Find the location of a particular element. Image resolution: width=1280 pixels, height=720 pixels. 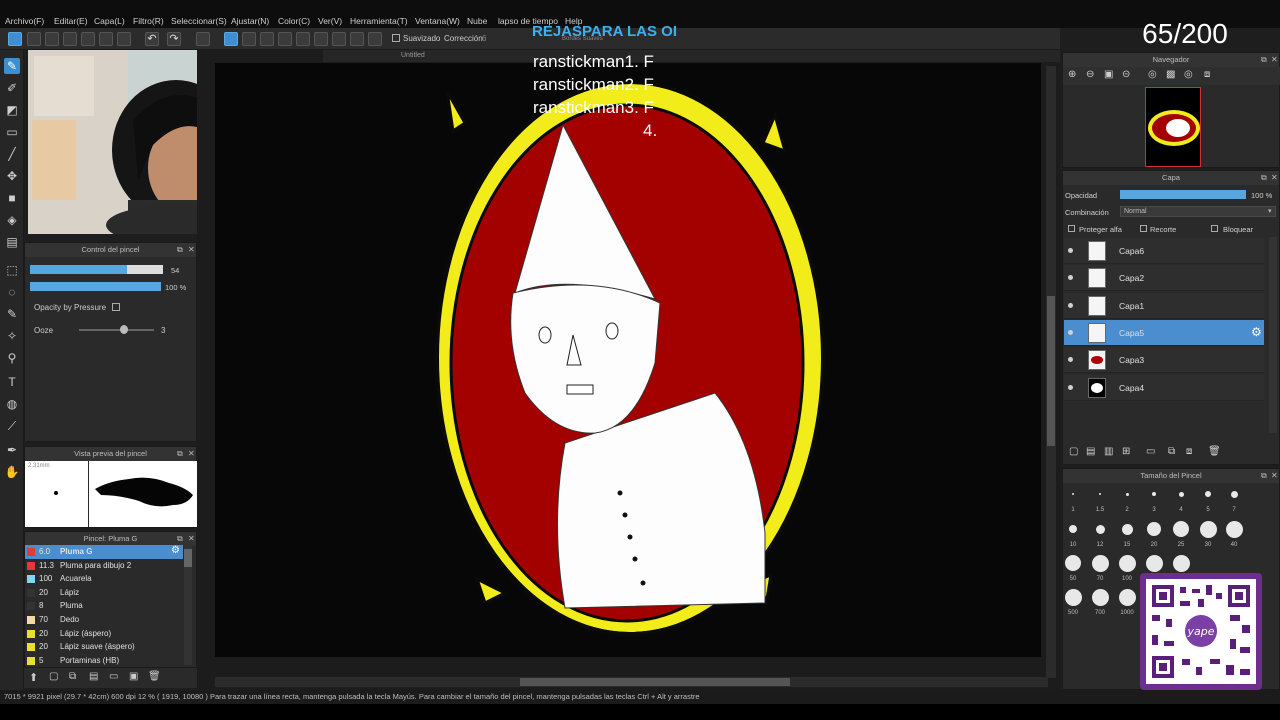

menu-editar: Editar(E) is located at coordinates (71, 21).